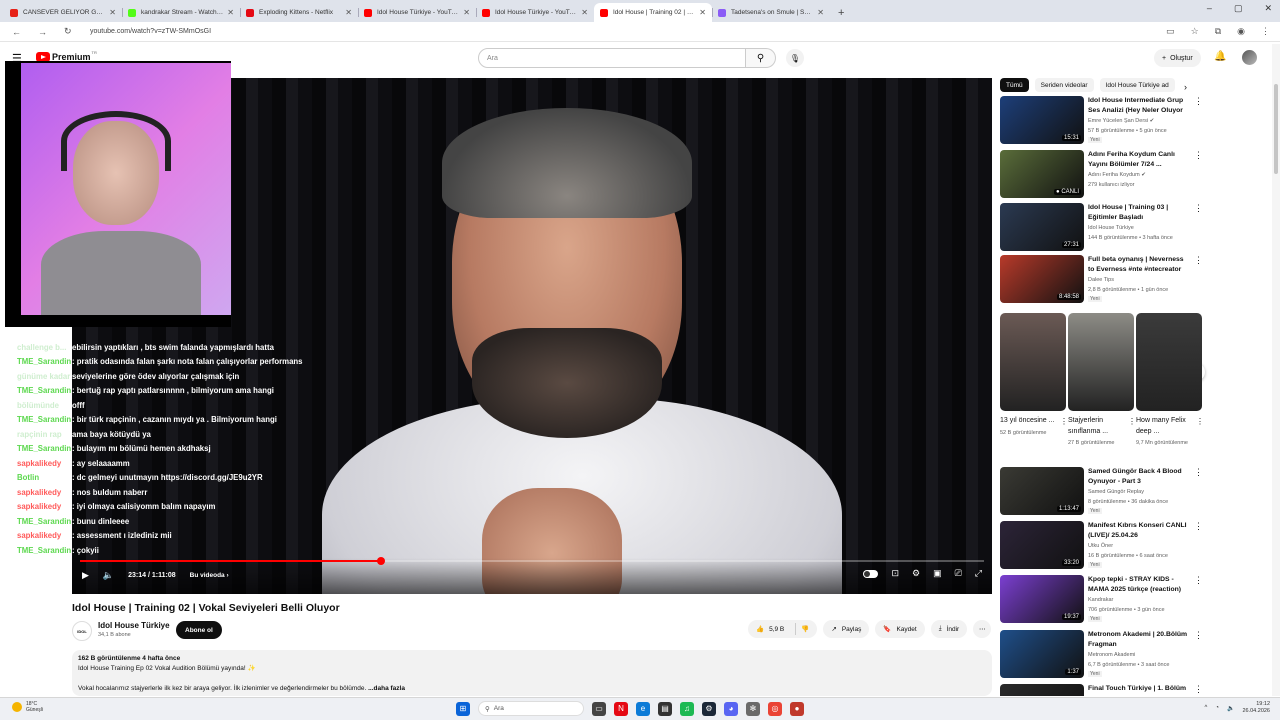 This screenshot has width=1280, height=720. I want to click on like-button: 👍 5,9 B 👎, so click(783, 629).